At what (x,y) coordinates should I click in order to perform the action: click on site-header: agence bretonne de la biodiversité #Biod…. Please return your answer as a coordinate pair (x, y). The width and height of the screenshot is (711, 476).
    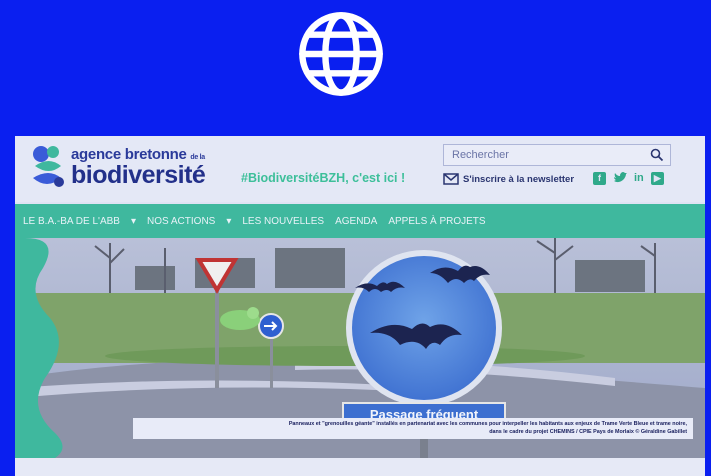
    Looking at the image, I should click on (360, 169).